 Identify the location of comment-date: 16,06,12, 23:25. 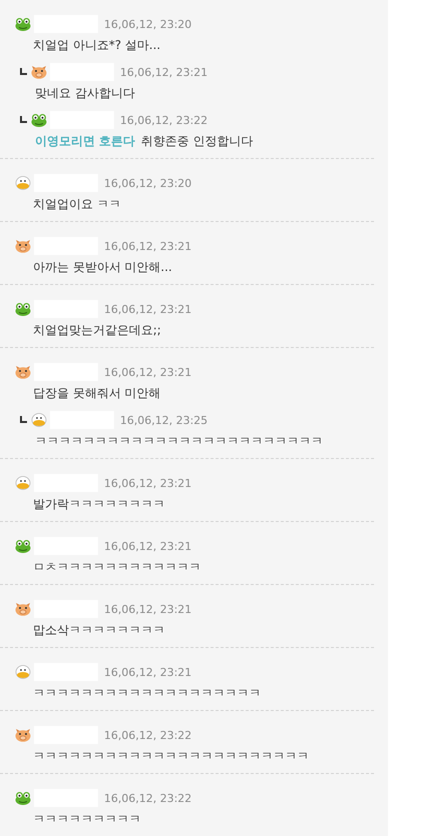
(164, 420).